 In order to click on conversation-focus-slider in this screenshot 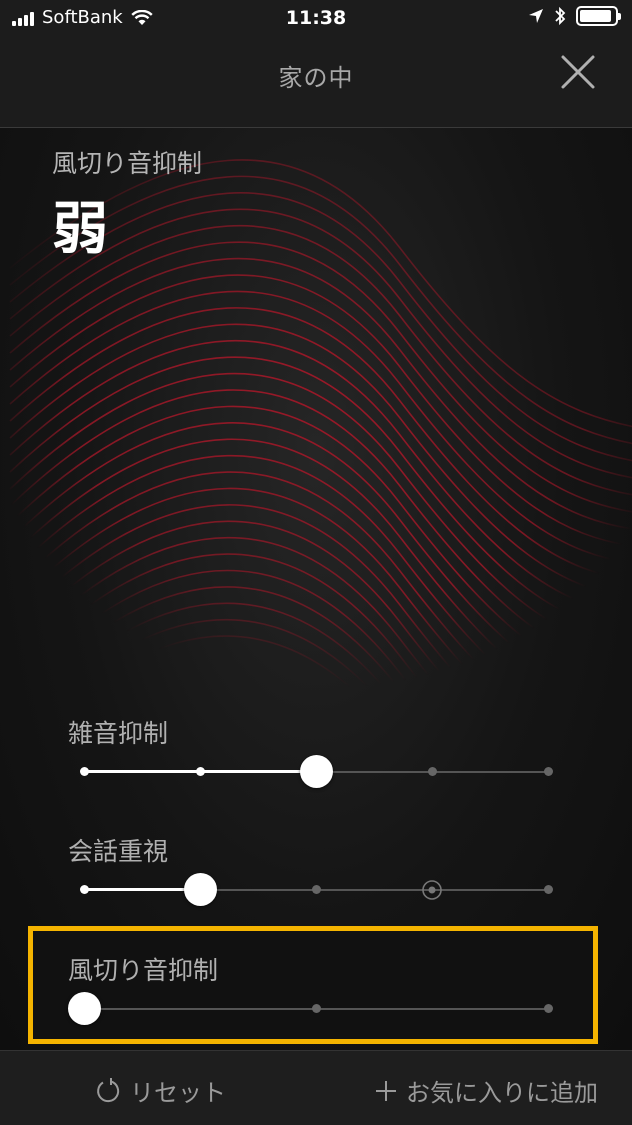, I will do `click(316, 890)`.